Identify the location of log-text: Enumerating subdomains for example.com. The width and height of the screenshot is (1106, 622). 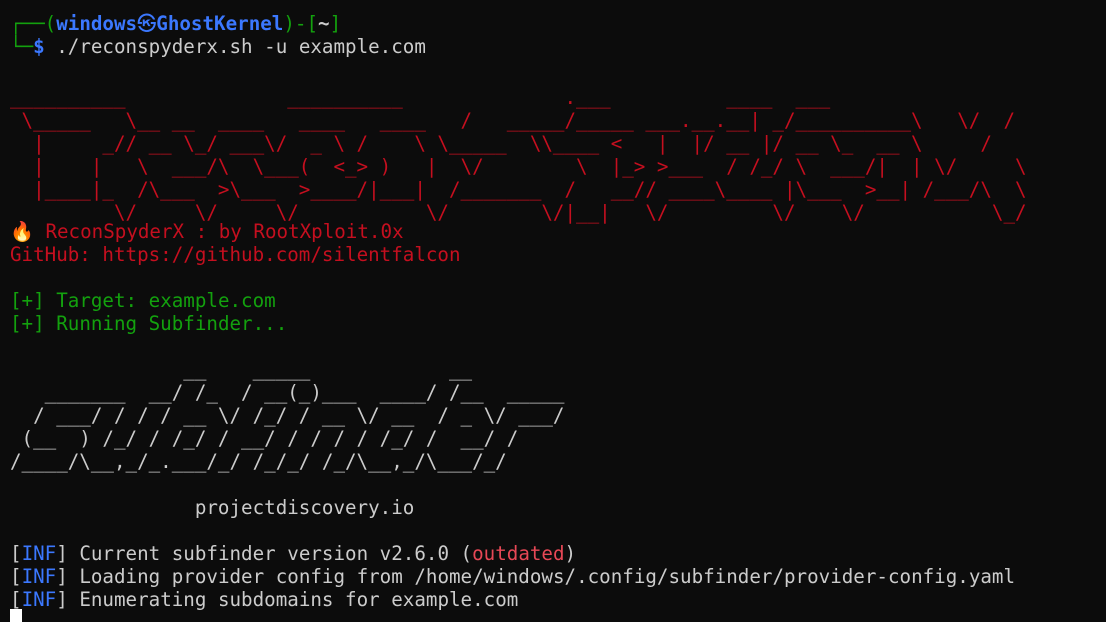
(293, 599).